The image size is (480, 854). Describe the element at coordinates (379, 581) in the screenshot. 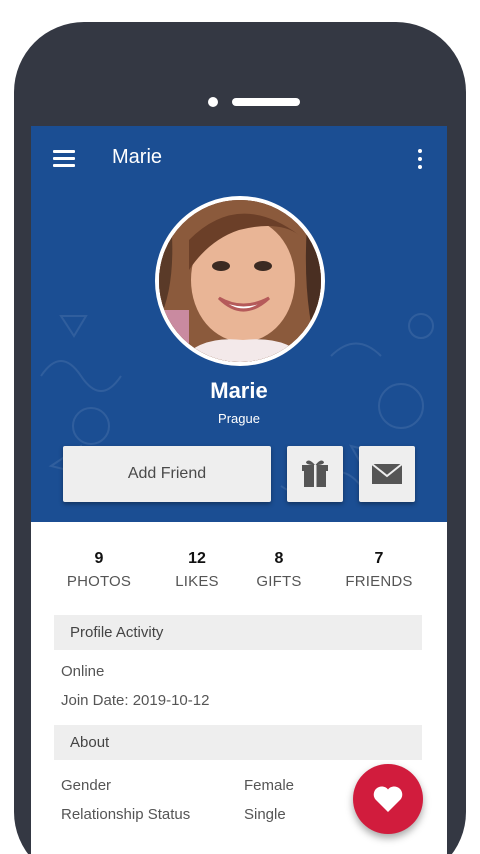

I see `stat-label: FRIENDS` at that location.